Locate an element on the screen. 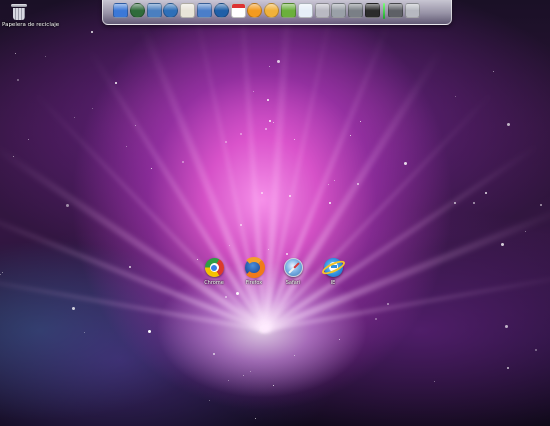  ie-label: IE is located at coordinates (333, 283).